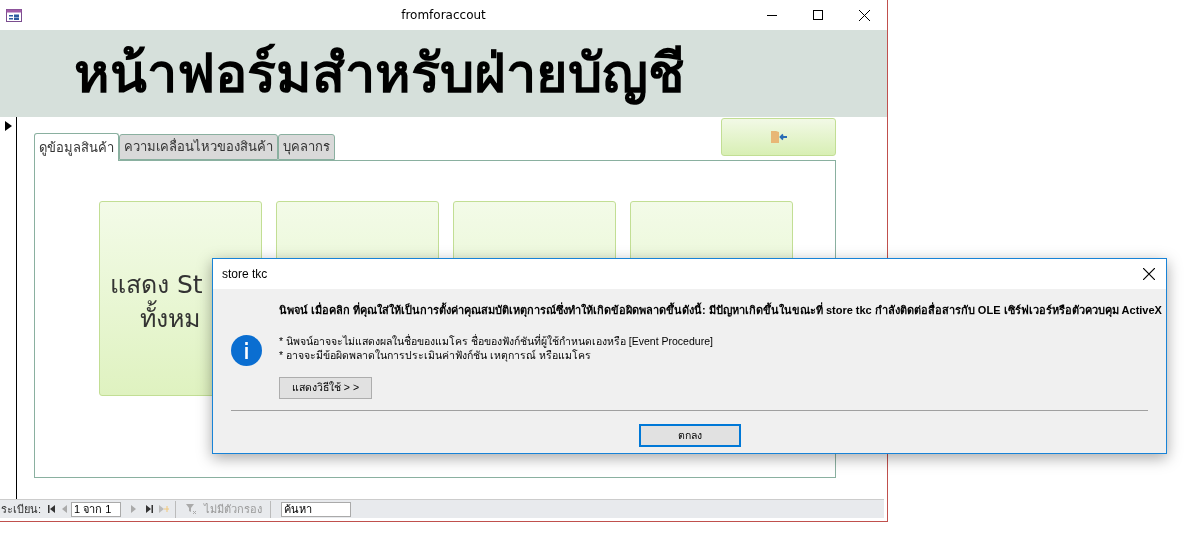  Describe the element at coordinates (720, 310) in the screenshot. I see `error-message: นิพจน์ เมื่อคลิก ที่คุณใส่ให้เป็นการตั้งค่าคุณสมบัติเหตุการณ์ซึ่งทำให้เกิดข้อผิดพลาดขึ้นดังนี้: มีปัญหาเกิดขึ้นในขณะที่ store tkc กำลังติดต่อสื่อสารกับ OLE เซิร์ฟเวอร์หรือตัวควบคุม ActiveX` at that location.